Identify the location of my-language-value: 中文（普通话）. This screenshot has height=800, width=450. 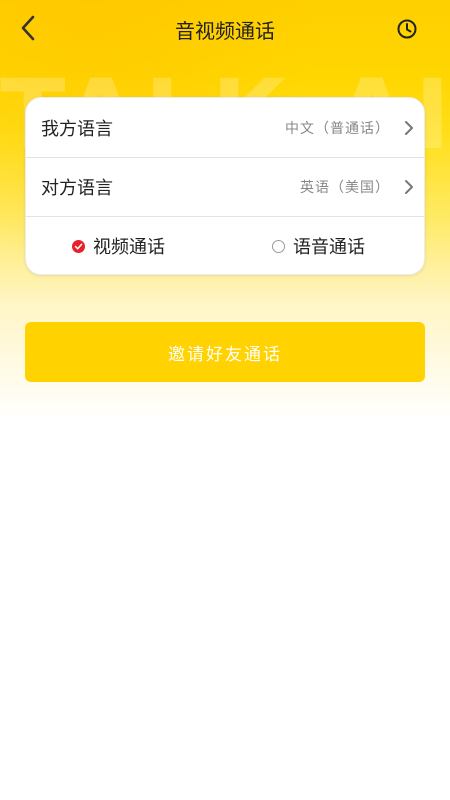
(337, 128).